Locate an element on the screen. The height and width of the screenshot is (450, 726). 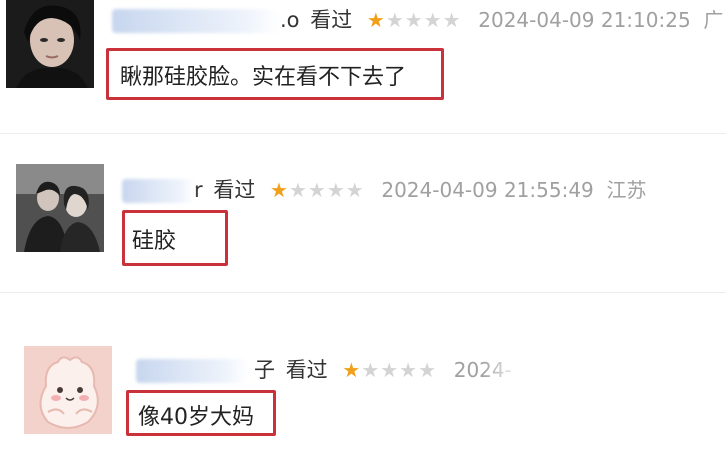
avatar-couple-image is located at coordinates (60, 208).